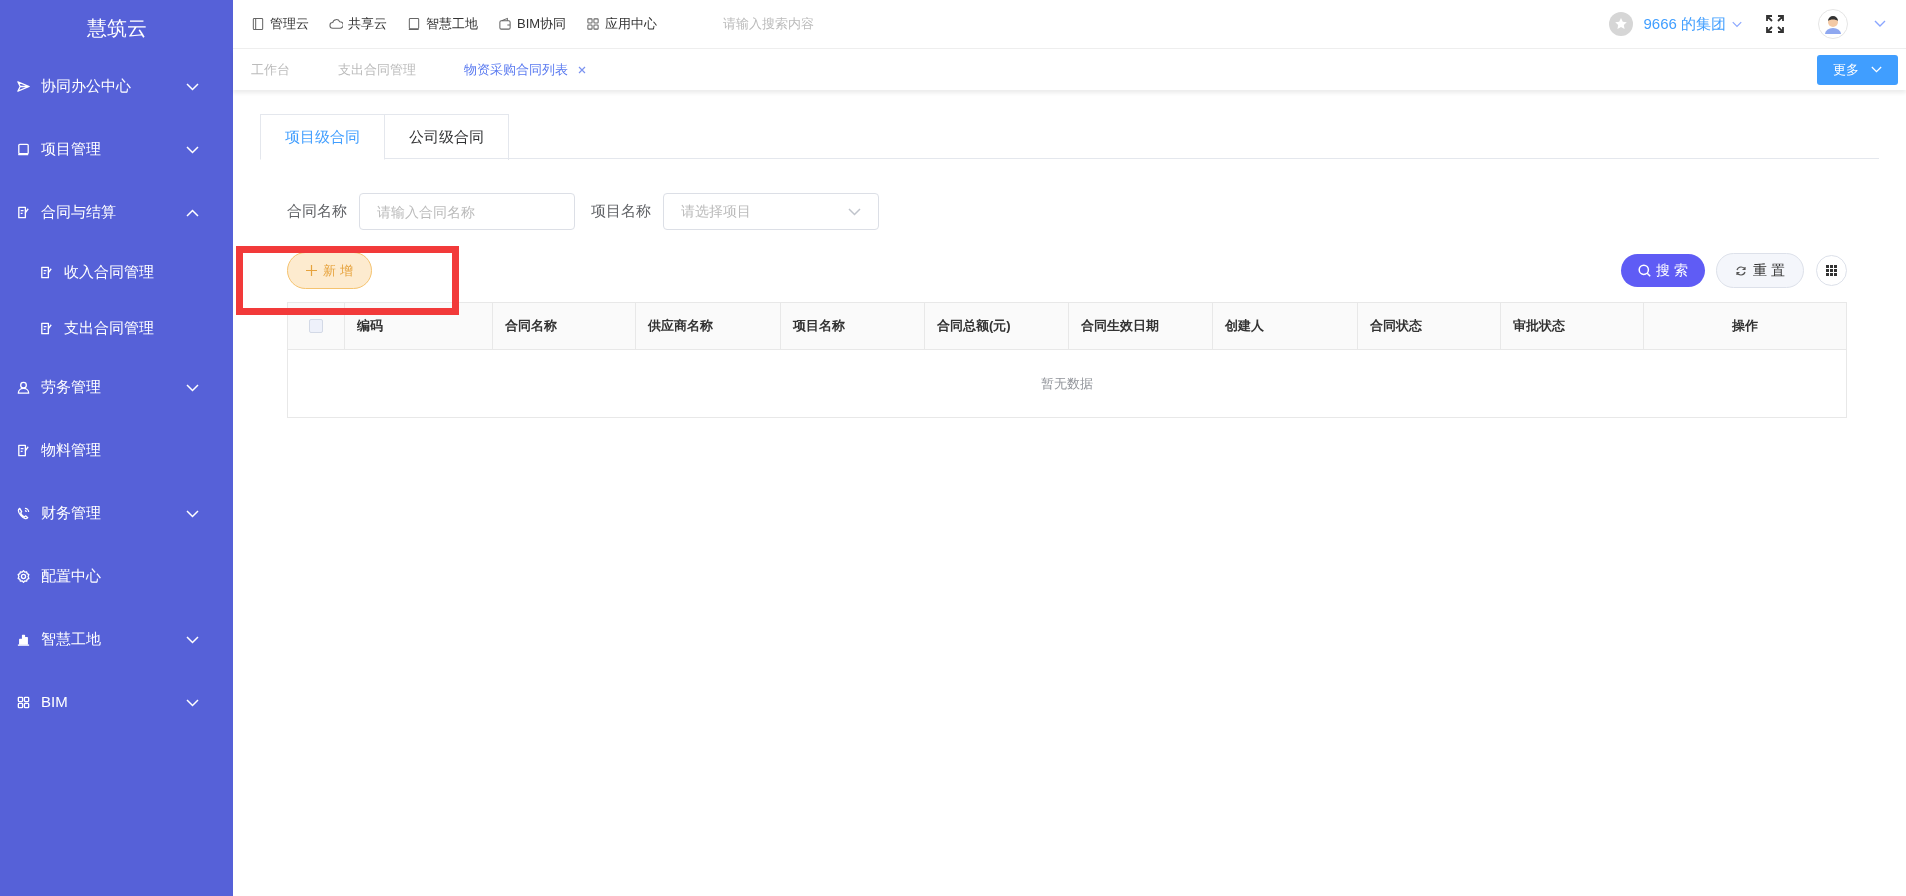 The image size is (1906, 896). What do you see at coordinates (322, 137) in the screenshot?
I see `content-tab: 项目级合同` at bounding box center [322, 137].